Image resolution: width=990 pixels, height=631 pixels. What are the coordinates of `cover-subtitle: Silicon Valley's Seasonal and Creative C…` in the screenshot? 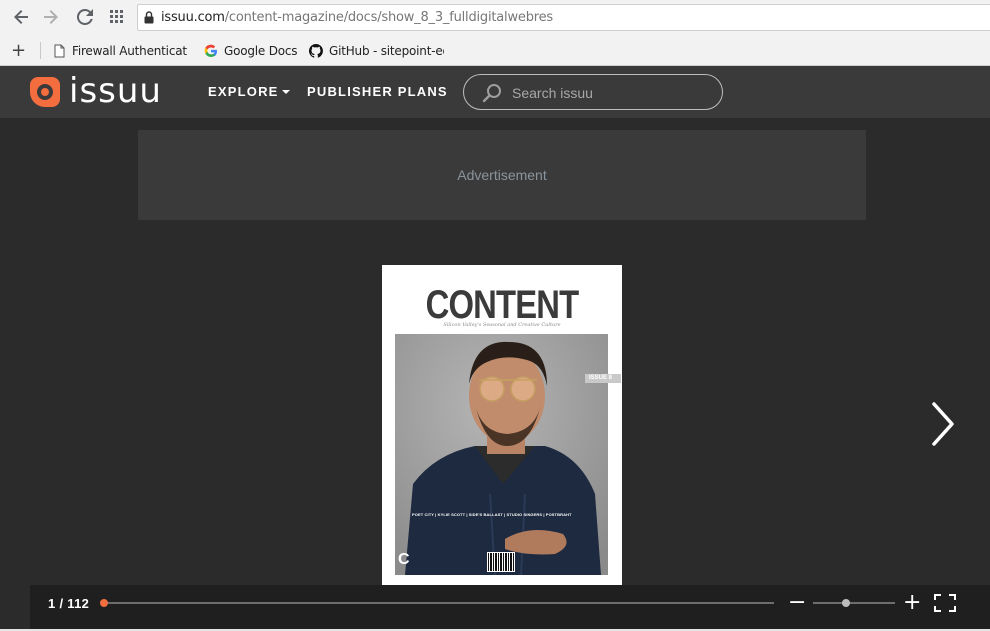 It's located at (502, 325).